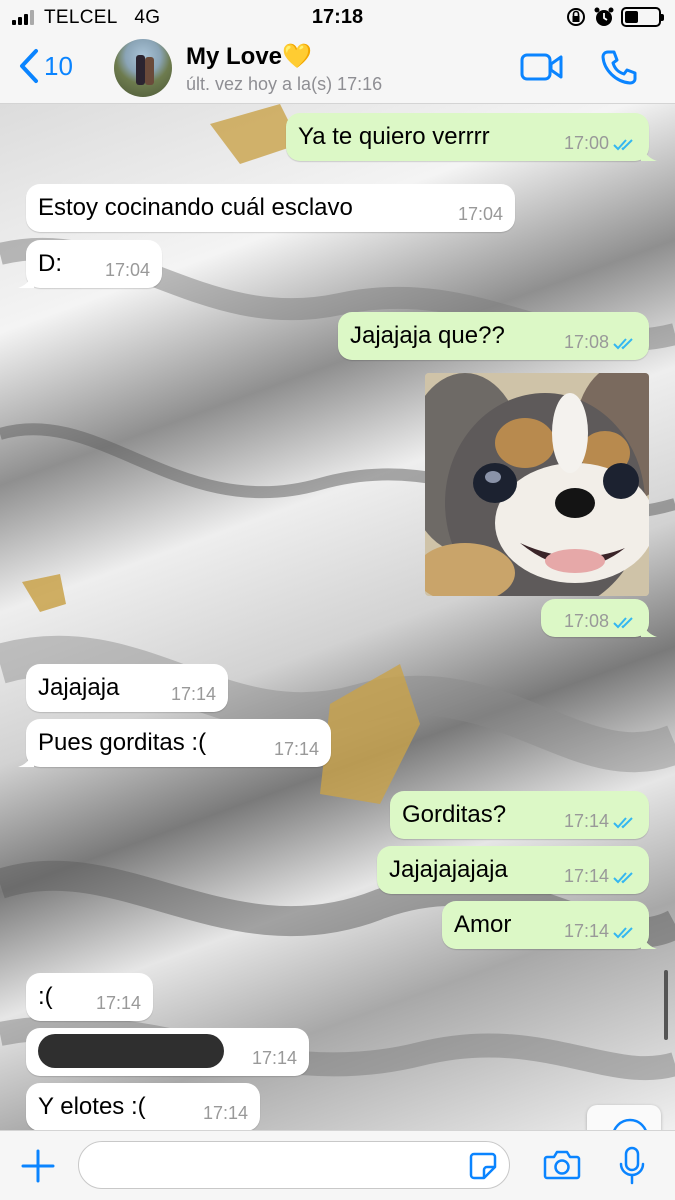 This screenshot has width=675, height=1200. Describe the element at coordinates (92, 1106) in the screenshot. I see `message-text: Y elotes :(` at that location.